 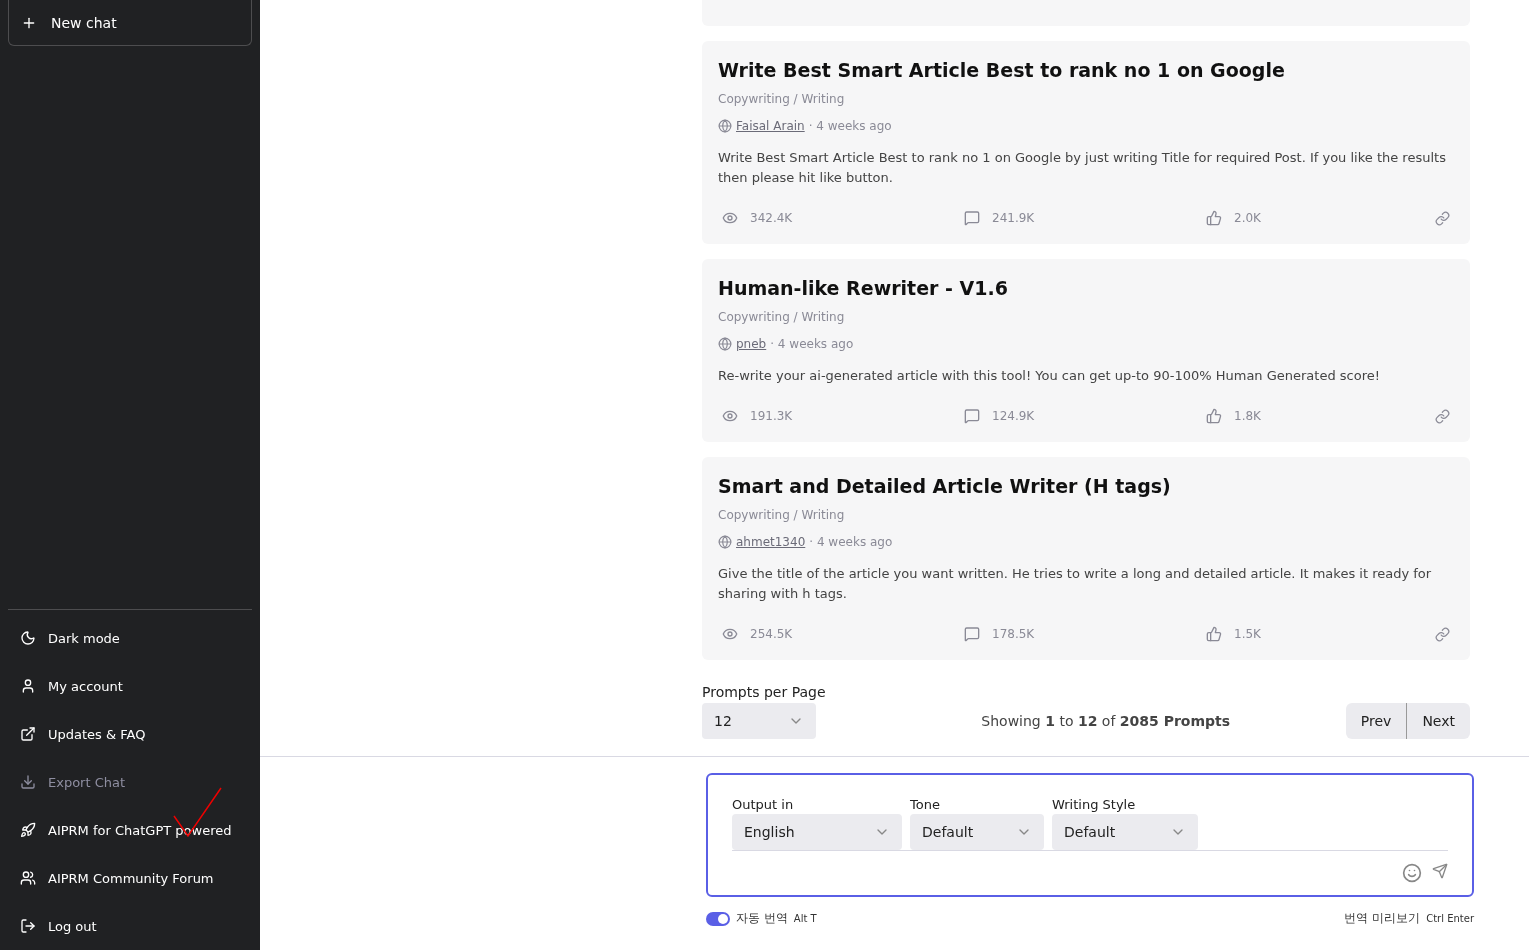 What do you see at coordinates (1049, 376) in the screenshot?
I see `prompt-description: Re-write your ai-generated article with this tool! You can get up-to 90-100% Human Generated score!` at bounding box center [1049, 376].